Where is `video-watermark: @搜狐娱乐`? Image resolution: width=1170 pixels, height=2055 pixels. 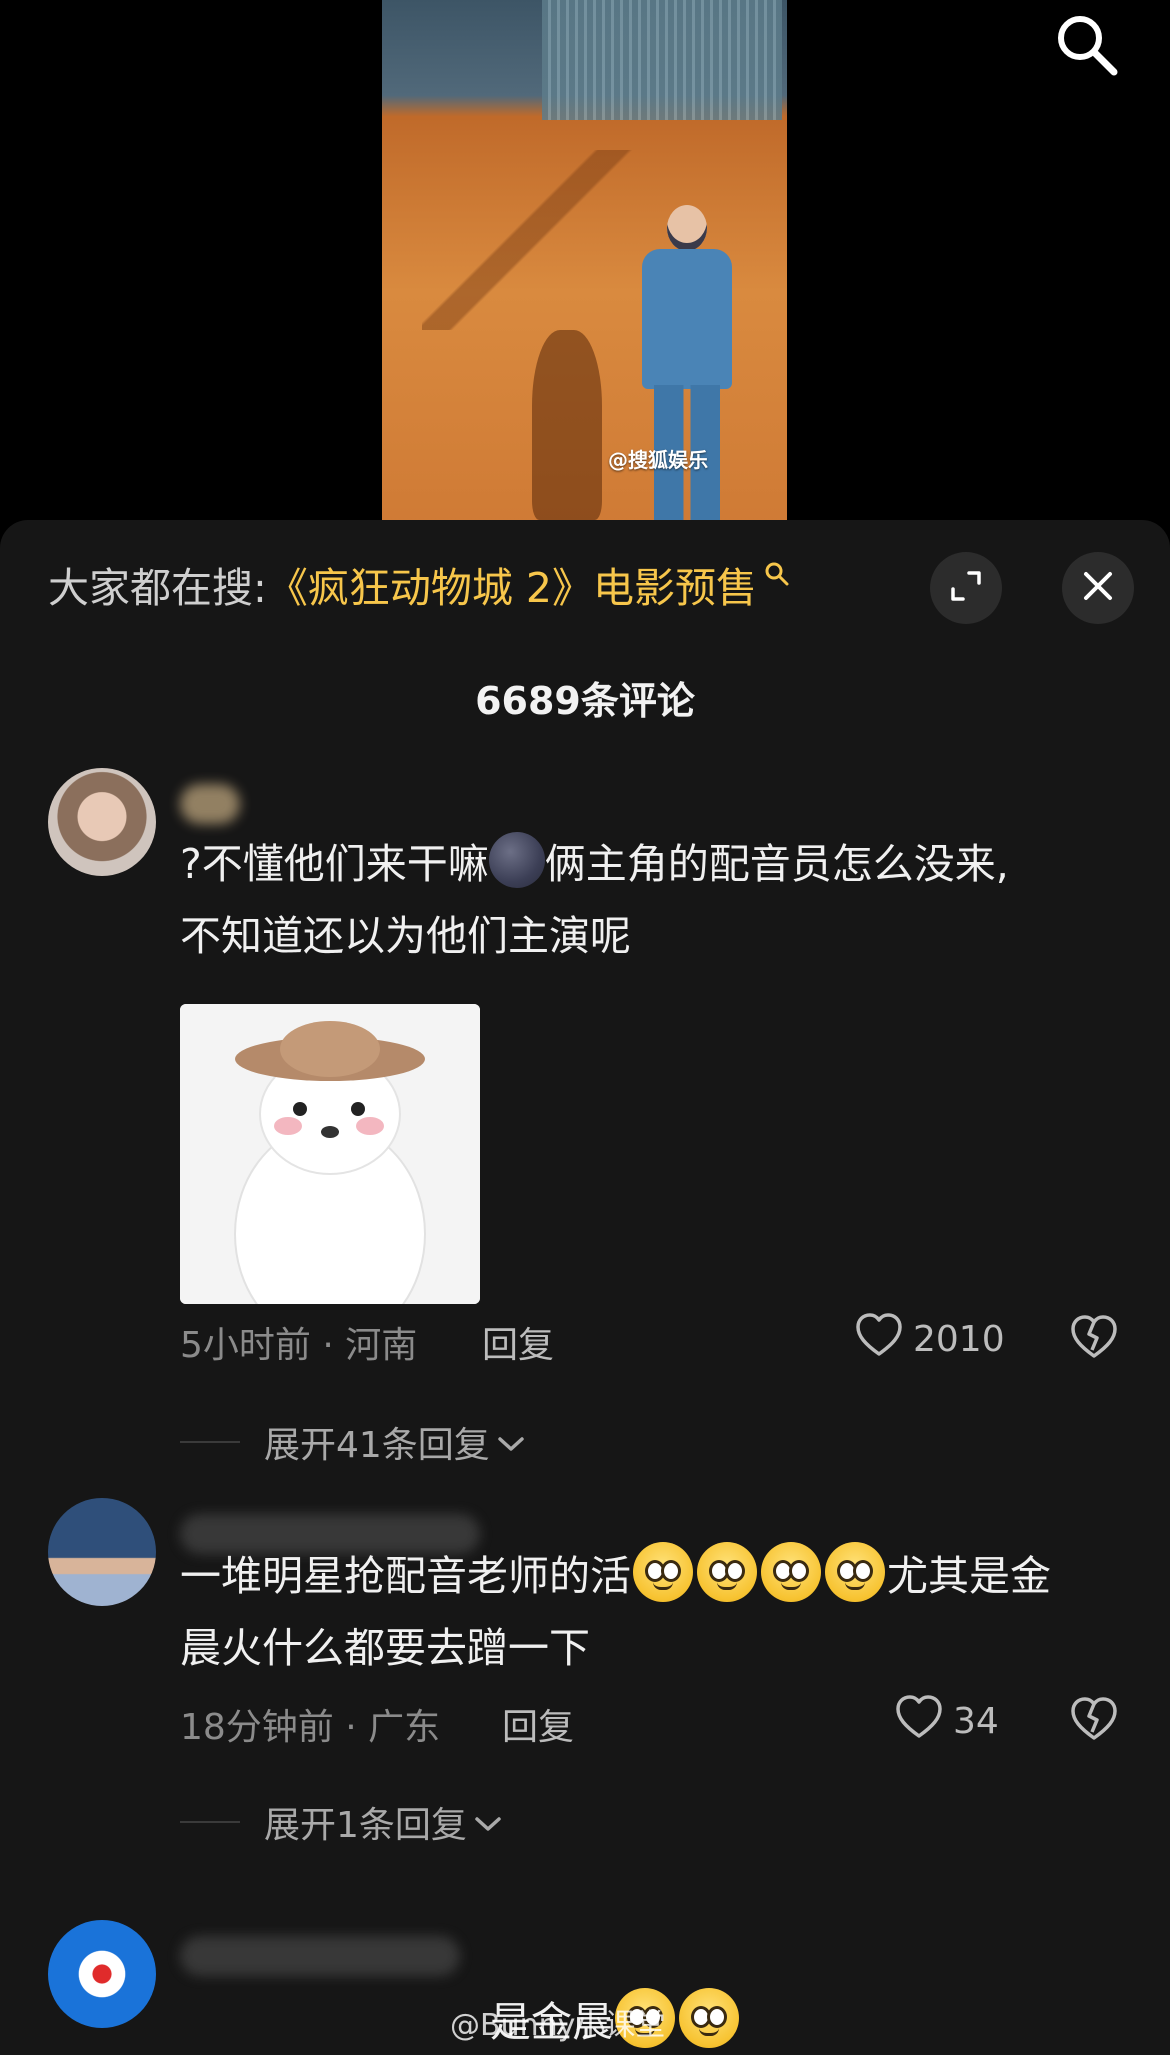
video-watermark: @搜狐娱乐 is located at coordinates (658, 460).